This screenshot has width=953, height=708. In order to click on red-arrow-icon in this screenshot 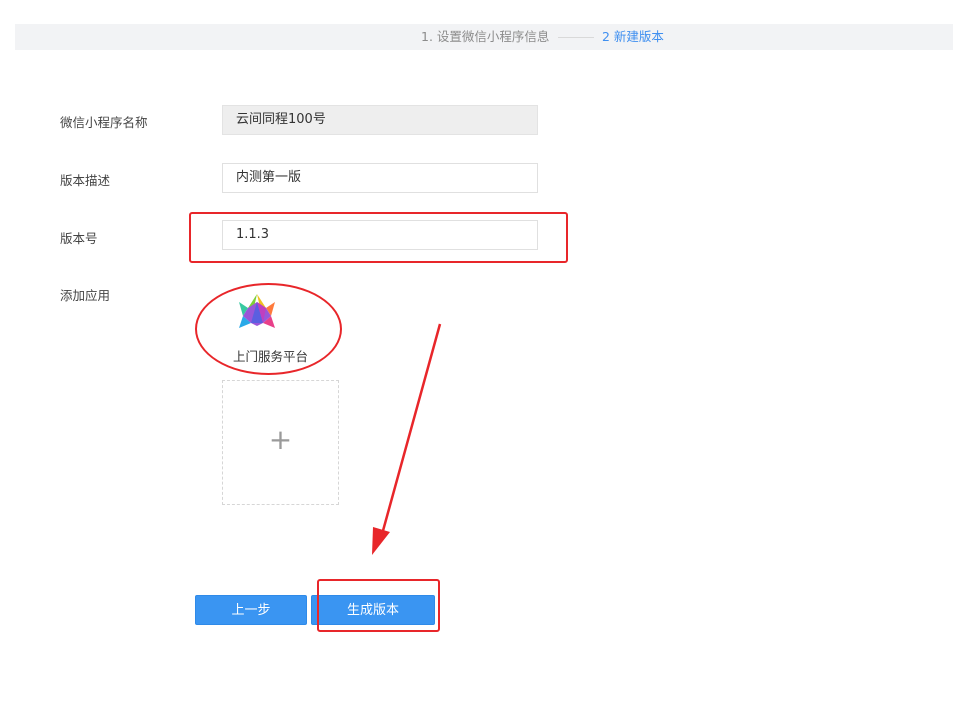, I will do `click(407, 439)`.